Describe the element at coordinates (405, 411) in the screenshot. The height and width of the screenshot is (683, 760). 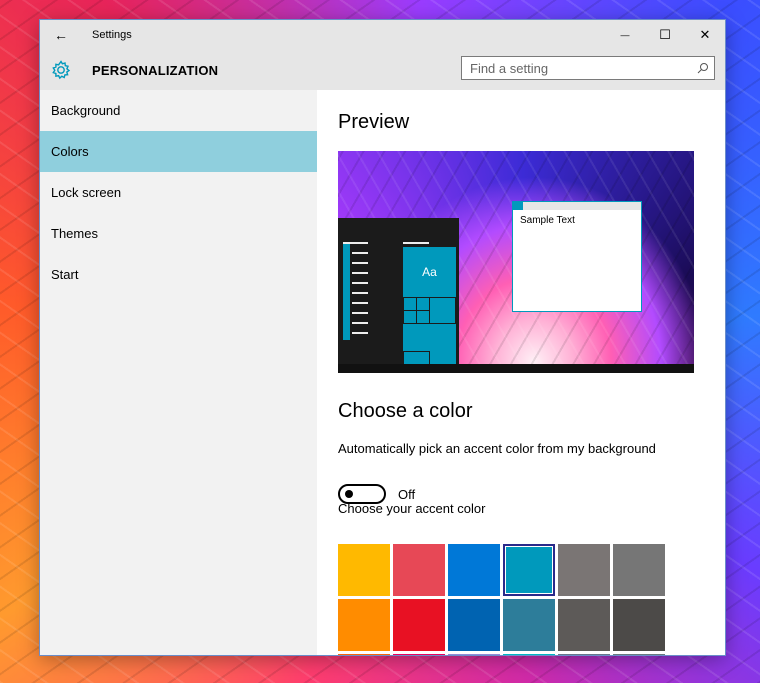
I see `choose-color-heading: Choose a color` at that location.